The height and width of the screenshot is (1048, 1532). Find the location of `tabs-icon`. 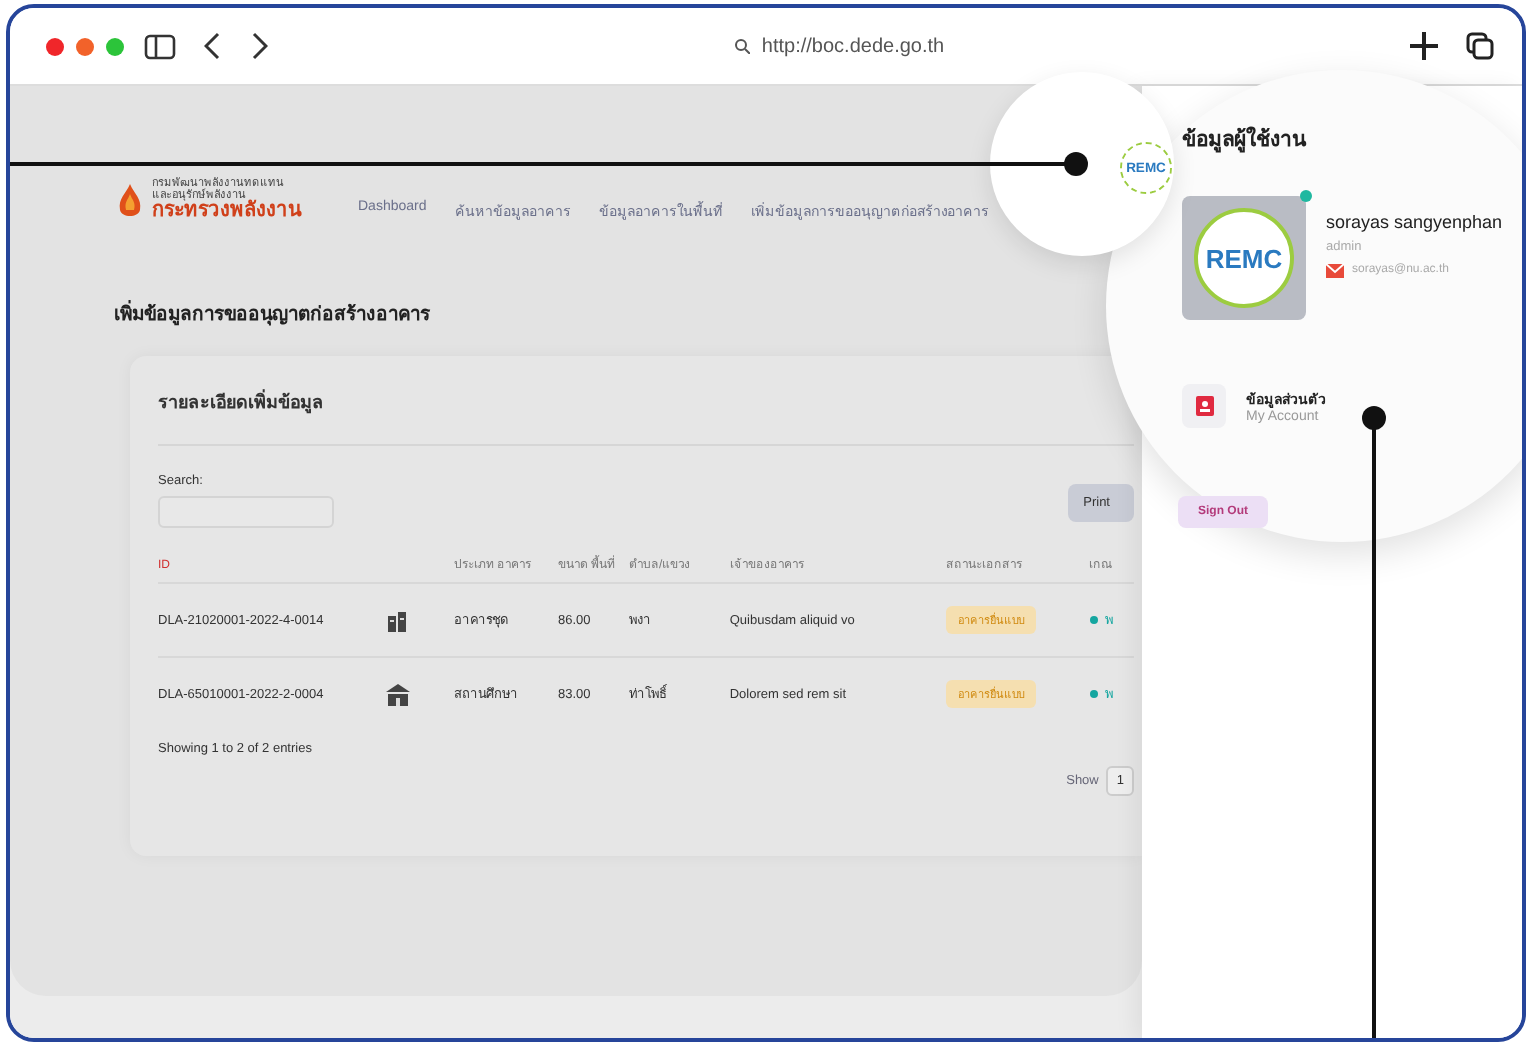

tabs-icon is located at coordinates (1480, 46).